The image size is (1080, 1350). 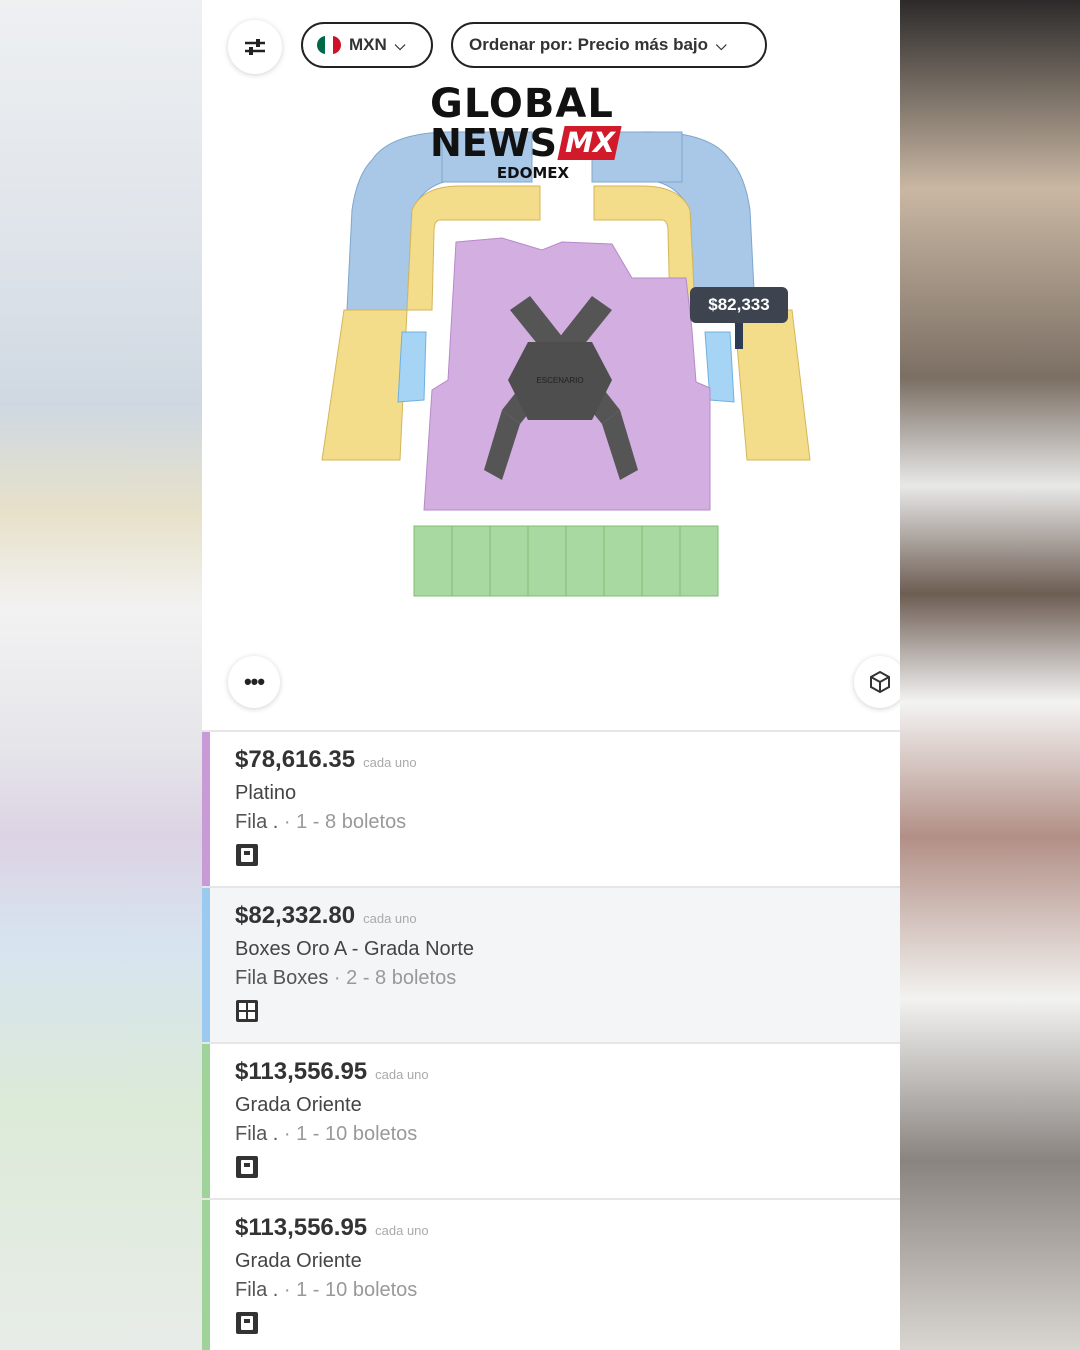 What do you see at coordinates (772, 385) in the screenshot?
I see `section-yellow-right-lower` at bounding box center [772, 385].